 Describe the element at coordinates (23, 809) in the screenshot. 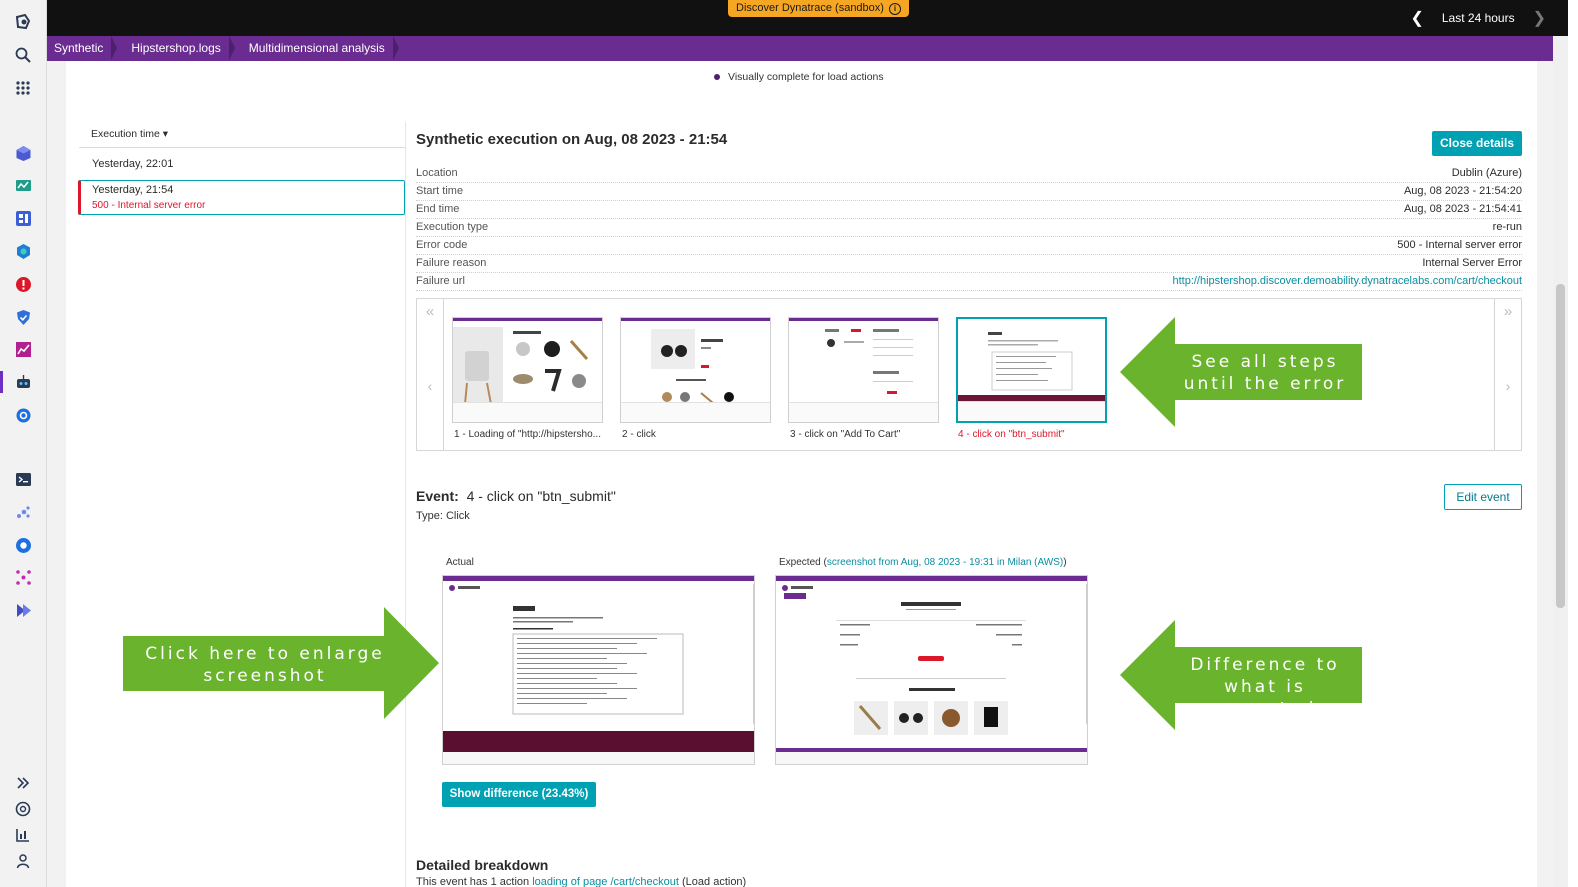

I see `help-icon` at that location.